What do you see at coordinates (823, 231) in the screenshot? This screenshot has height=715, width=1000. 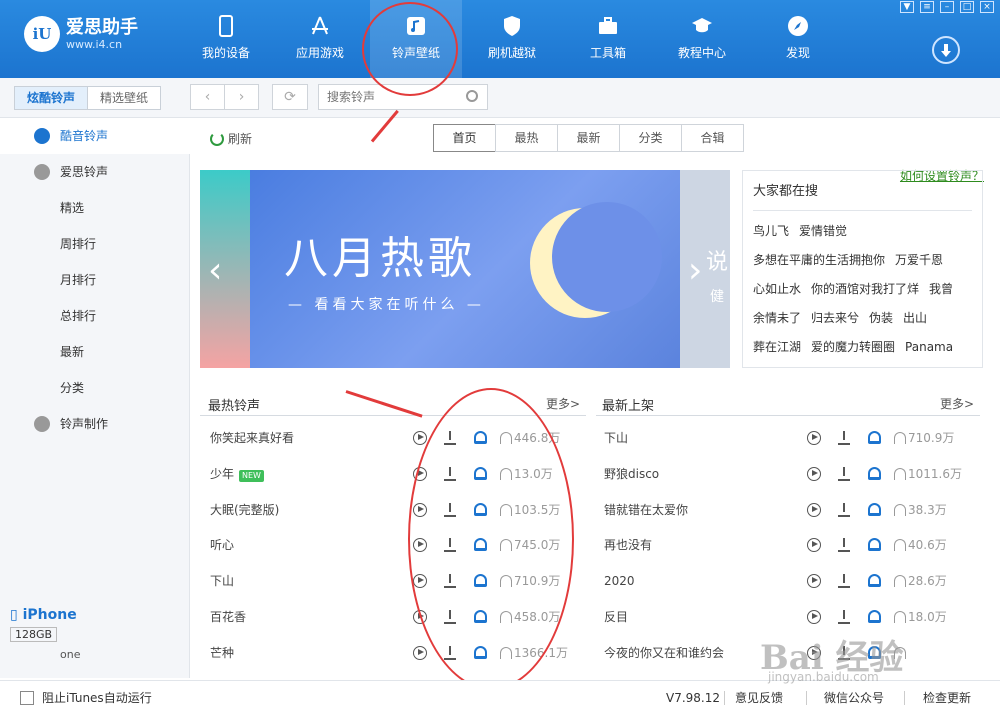 I see `trending-tag: 爱情错觉` at bounding box center [823, 231].